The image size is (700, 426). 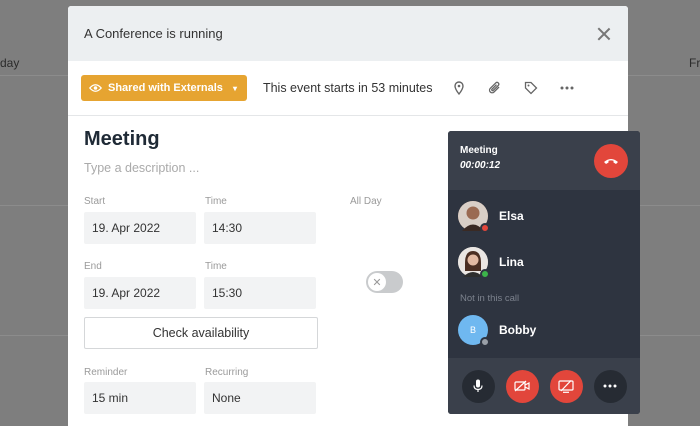 What do you see at coordinates (106, 372) in the screenshot?
I see `reminder-label: Reminder` at bounding box center [106, 372].